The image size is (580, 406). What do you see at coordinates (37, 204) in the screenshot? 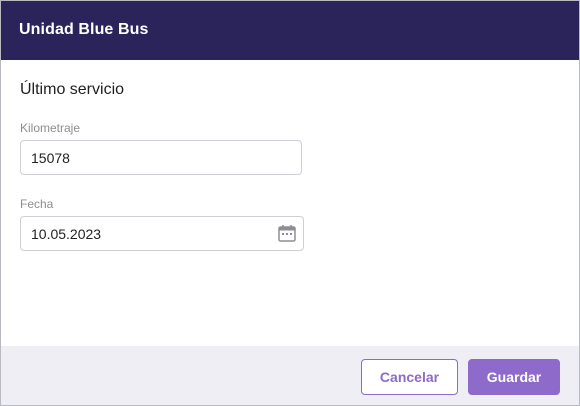
I see `fecha-label: Fecha` at bounding box center [37, 204].